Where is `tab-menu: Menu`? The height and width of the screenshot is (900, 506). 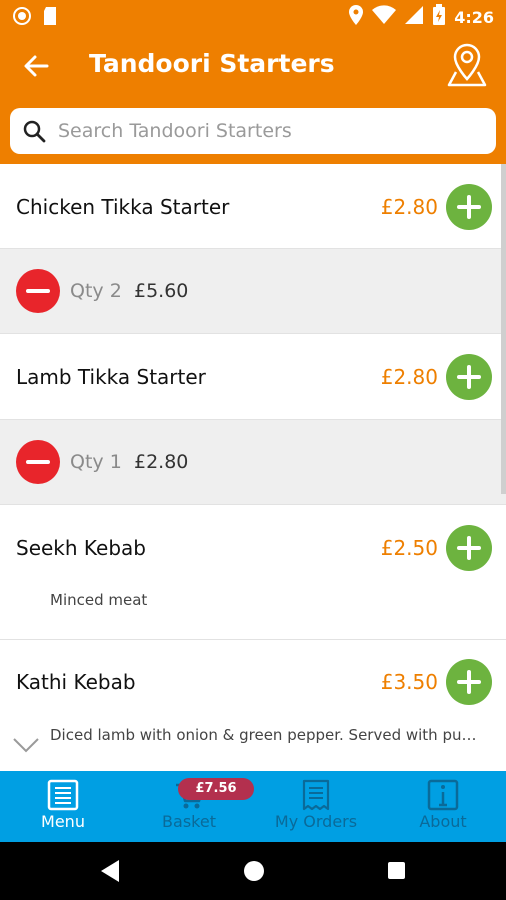
tab-menu: Menu is located at coordinates (63, 806).